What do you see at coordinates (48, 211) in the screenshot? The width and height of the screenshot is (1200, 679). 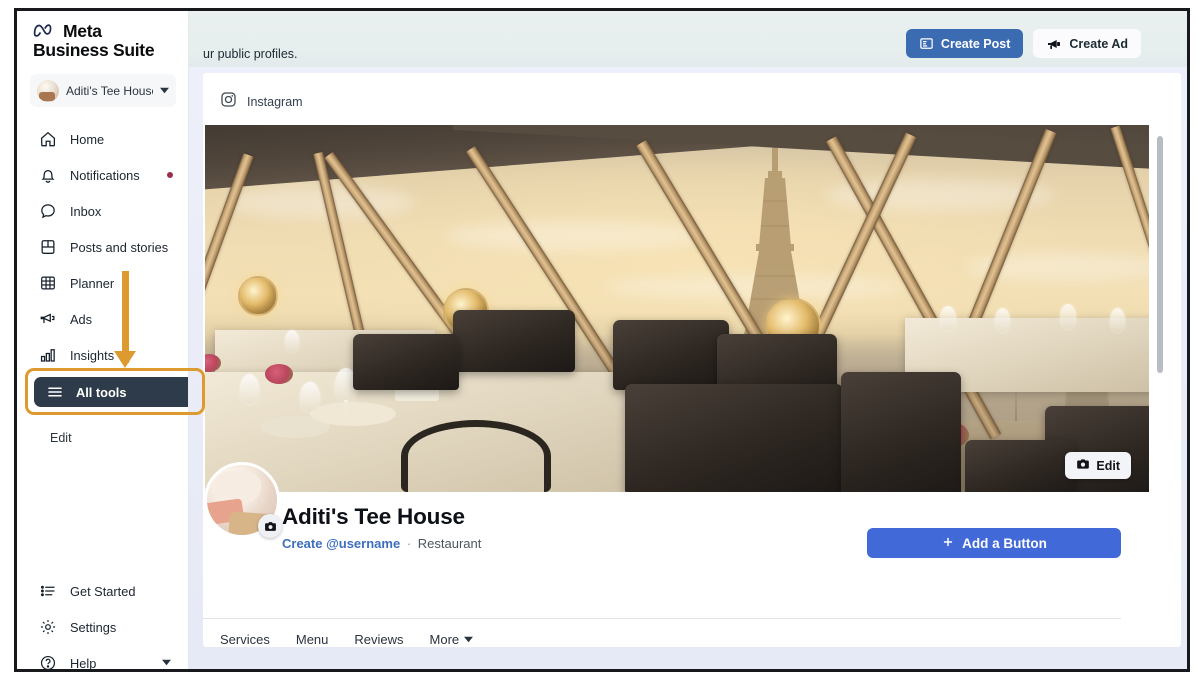 I see `chat-bubble-icon` at bounding box center [48, 211].